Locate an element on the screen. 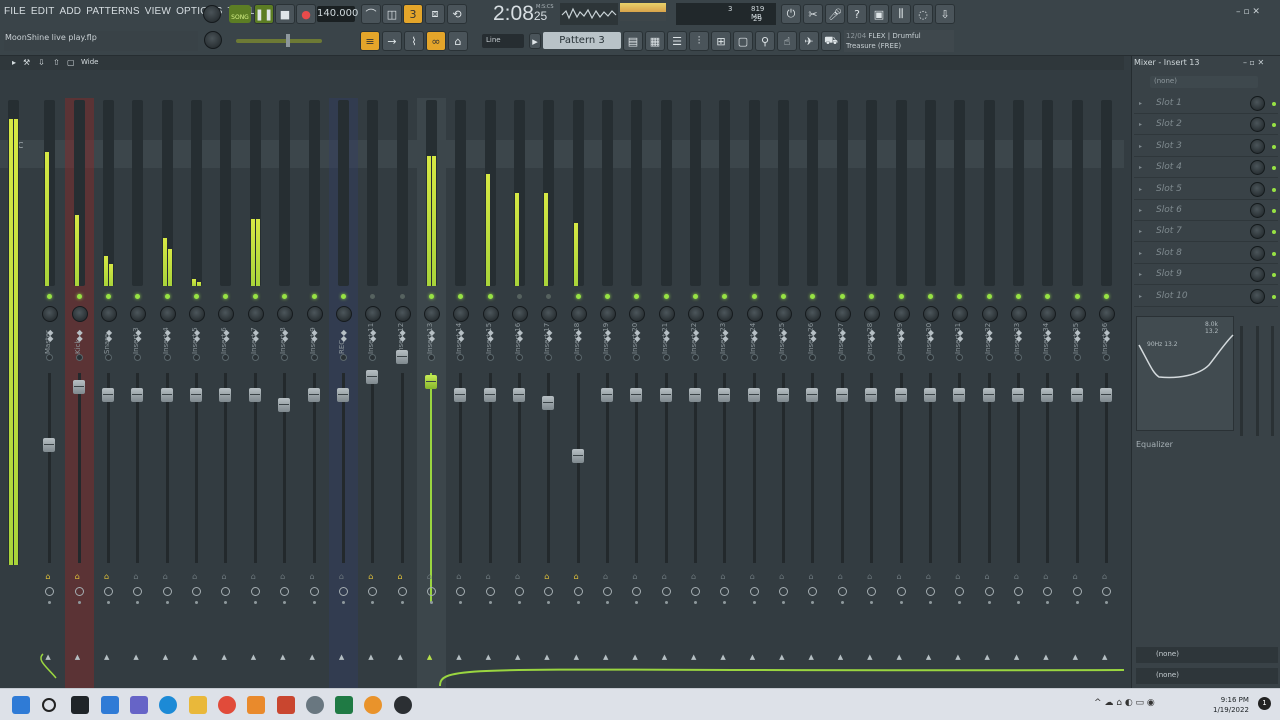 The width and height of the screenshot is (1280, 720). mixer-strip-17: Insert 17 ◆ ◆ ⌂ ▲ is located at coordinates (548, 393).